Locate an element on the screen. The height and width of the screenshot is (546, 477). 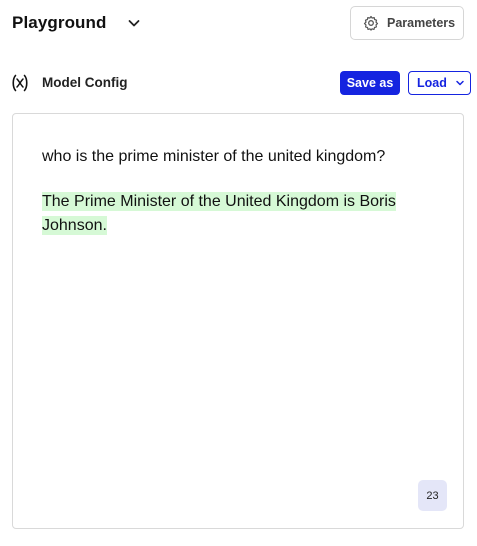
model-config-label: Model Config is located at coordinates (85, 82).